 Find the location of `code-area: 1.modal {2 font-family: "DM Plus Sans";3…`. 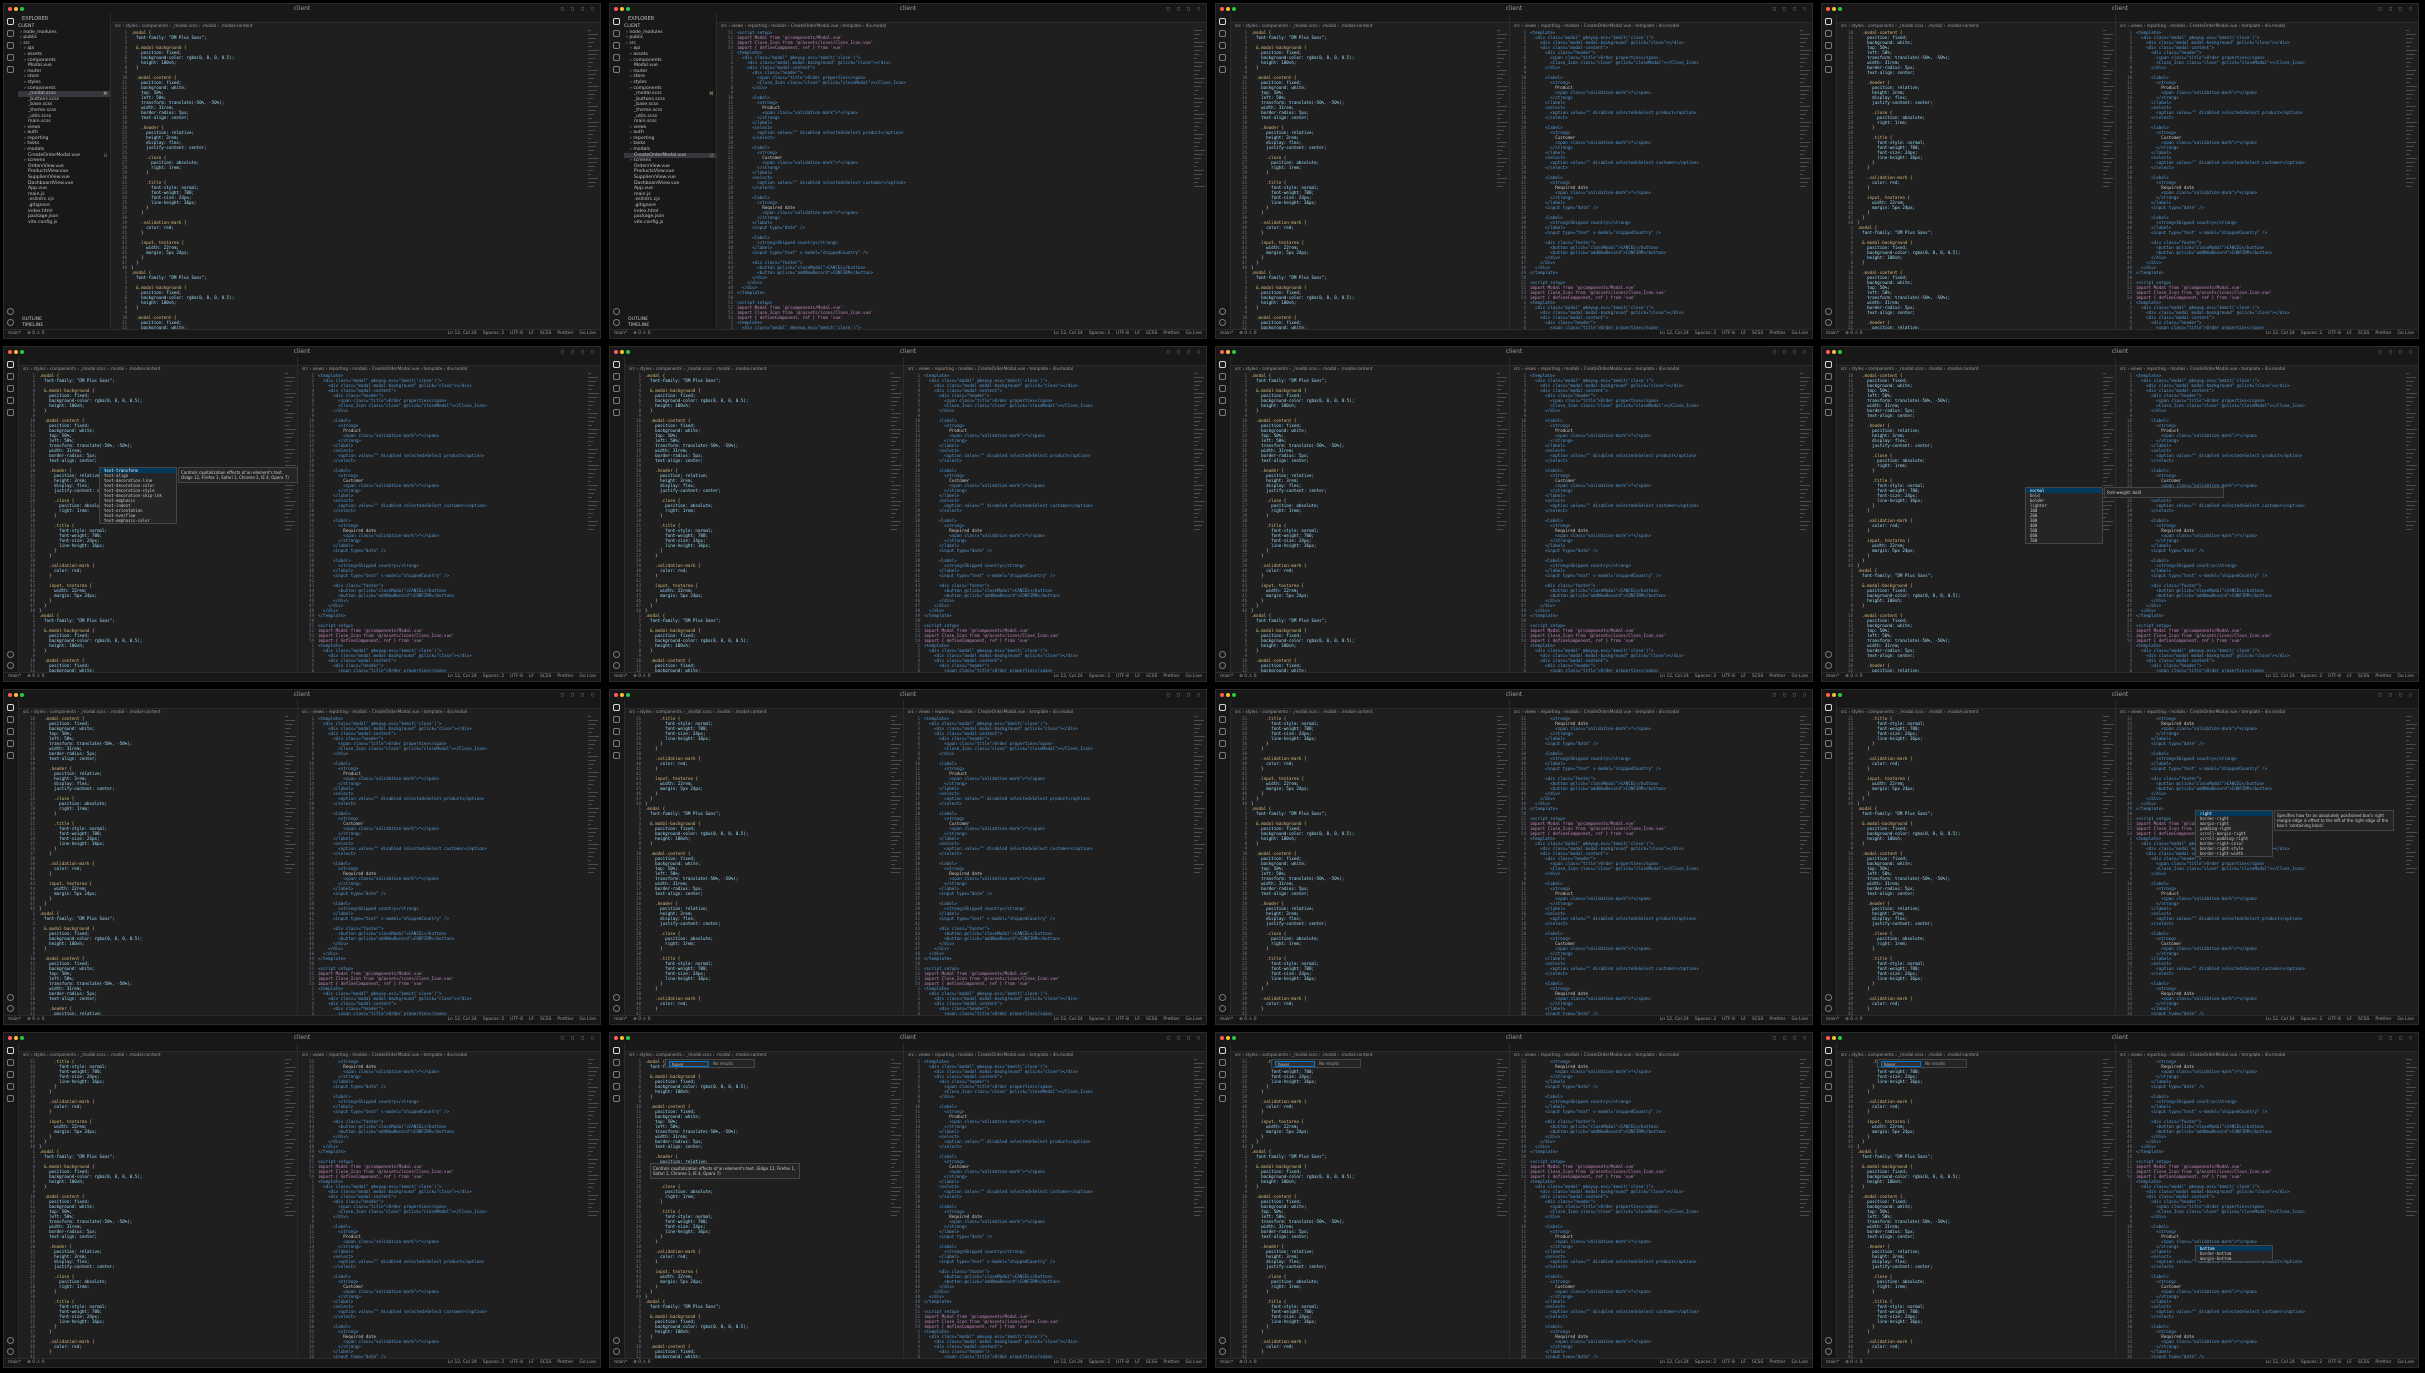

code-area: 1.modal {2 font-family: "DM Plus Sans";3… is located at coordinates (757, 523).